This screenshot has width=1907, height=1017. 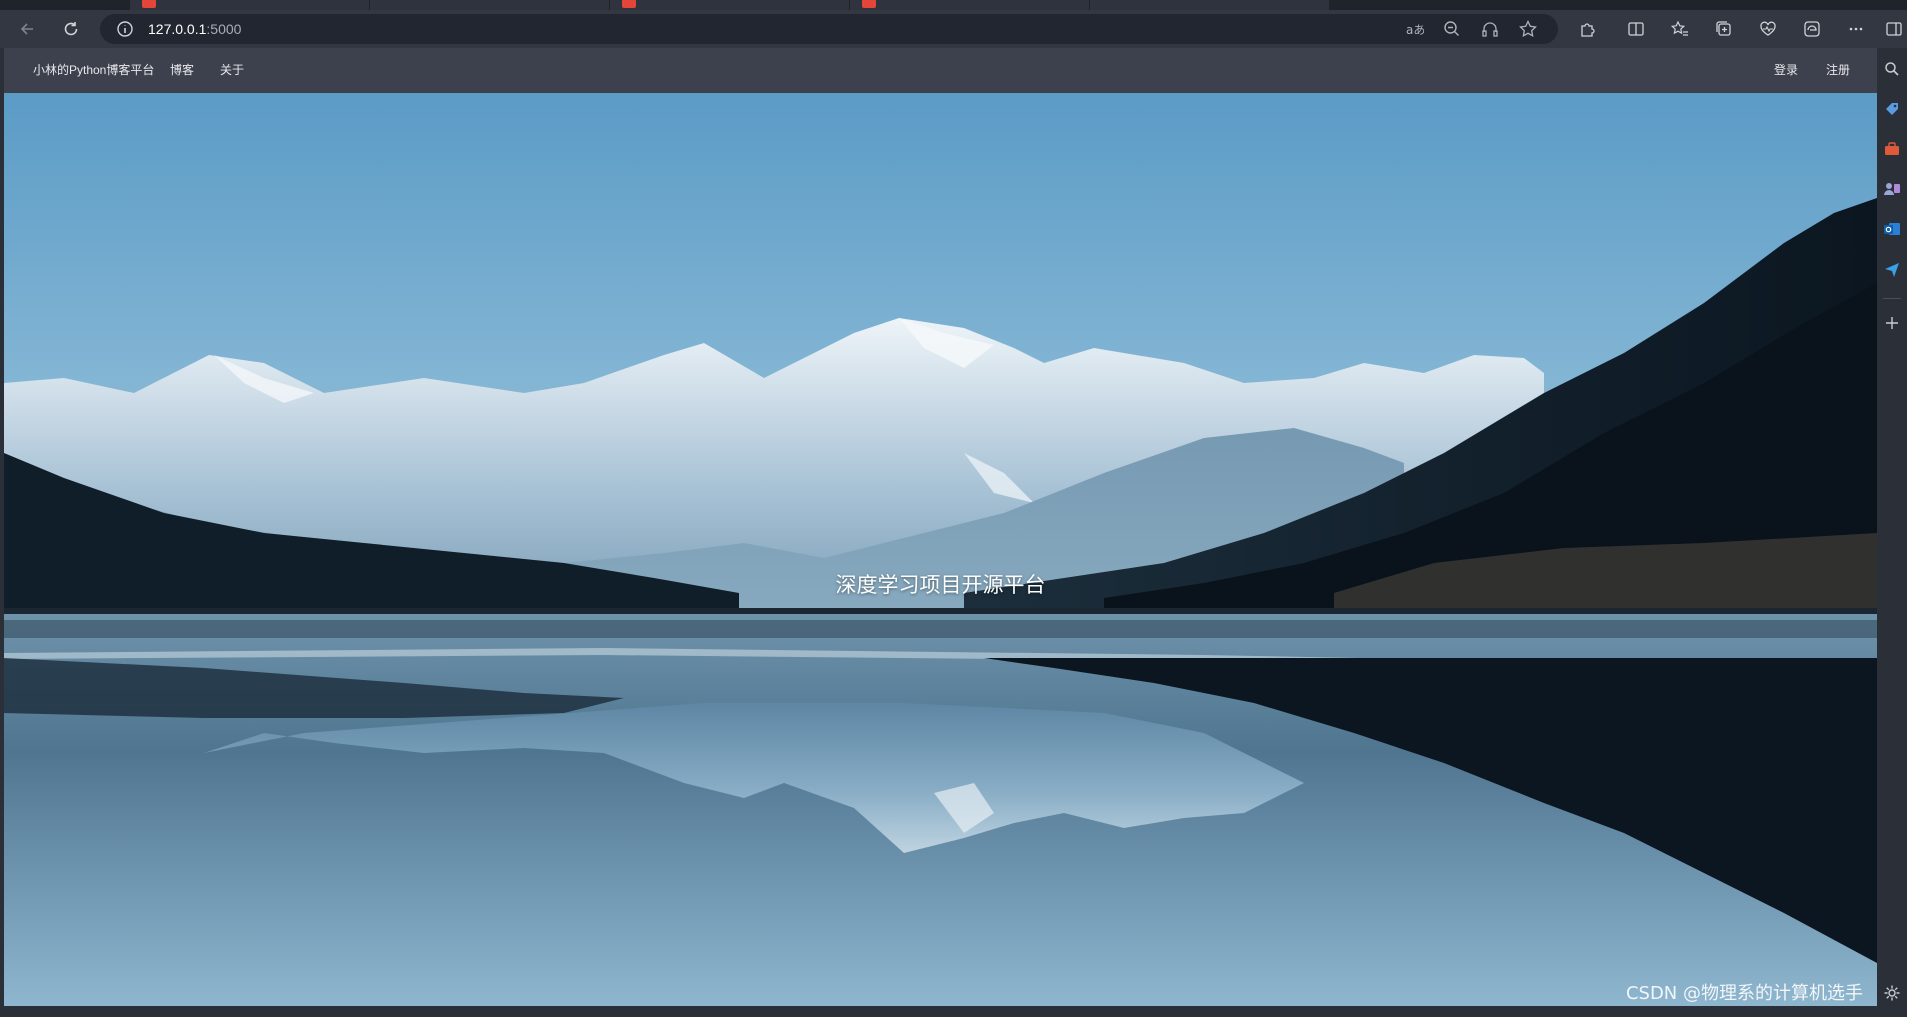 I want to click on svg-text: aあ, so click(x=1415, y=30).